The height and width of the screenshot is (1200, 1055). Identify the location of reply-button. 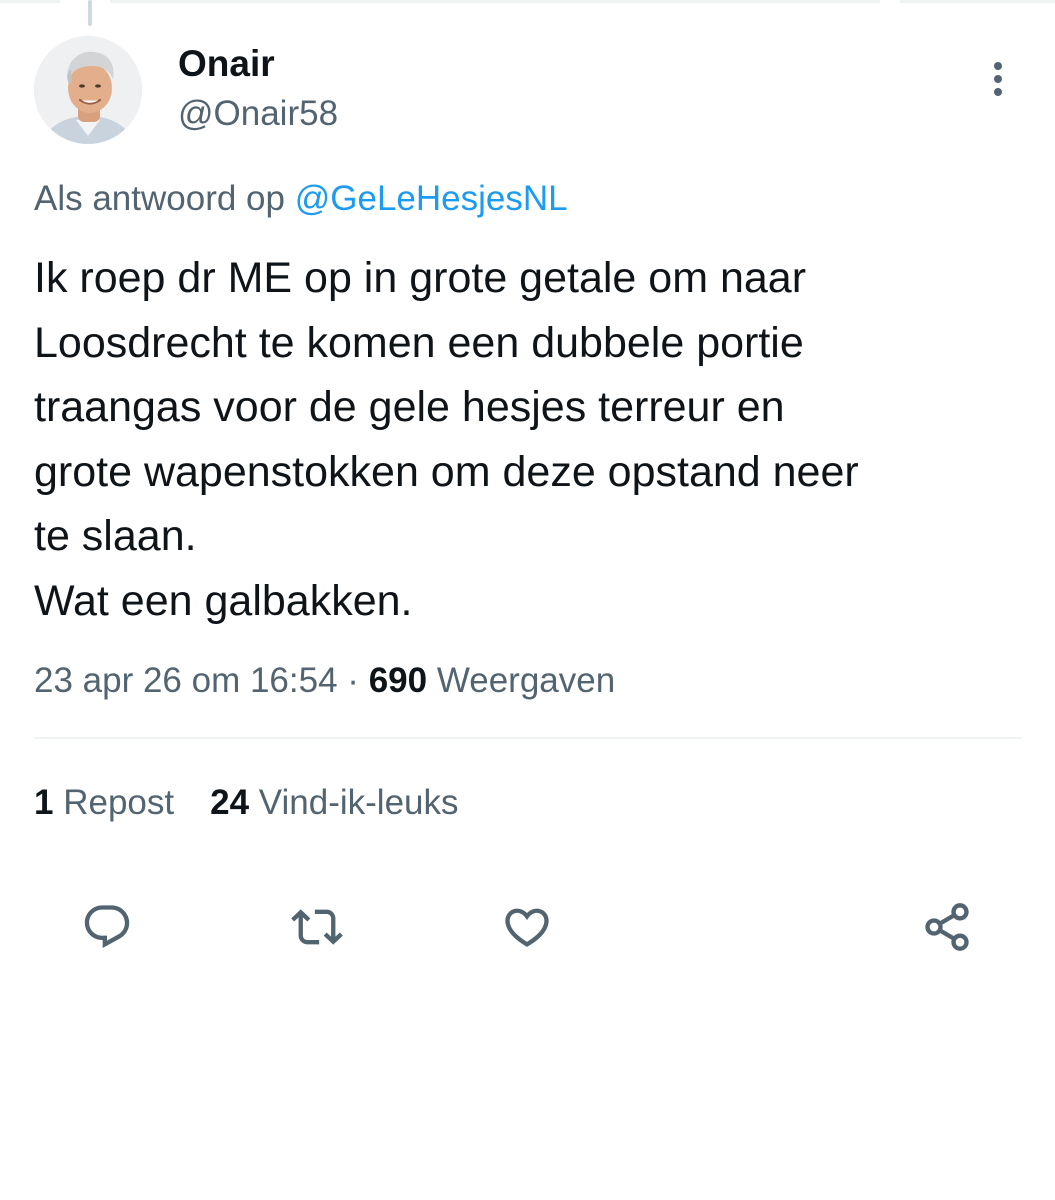
(107, 927).